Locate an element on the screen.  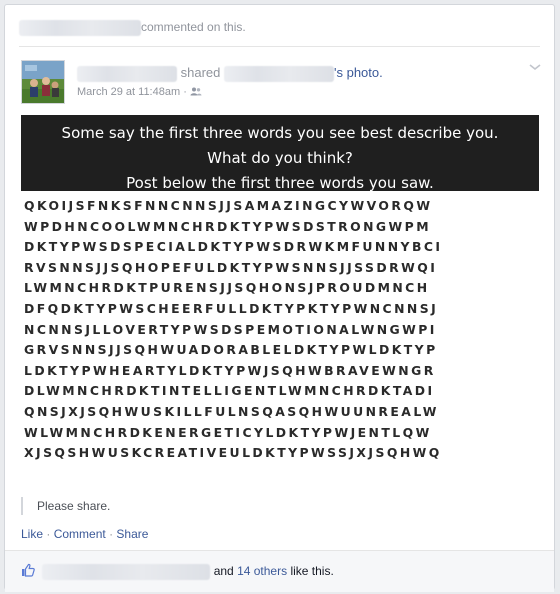
action-links: Like · Comment · Share is located at coordinates (84, 534).